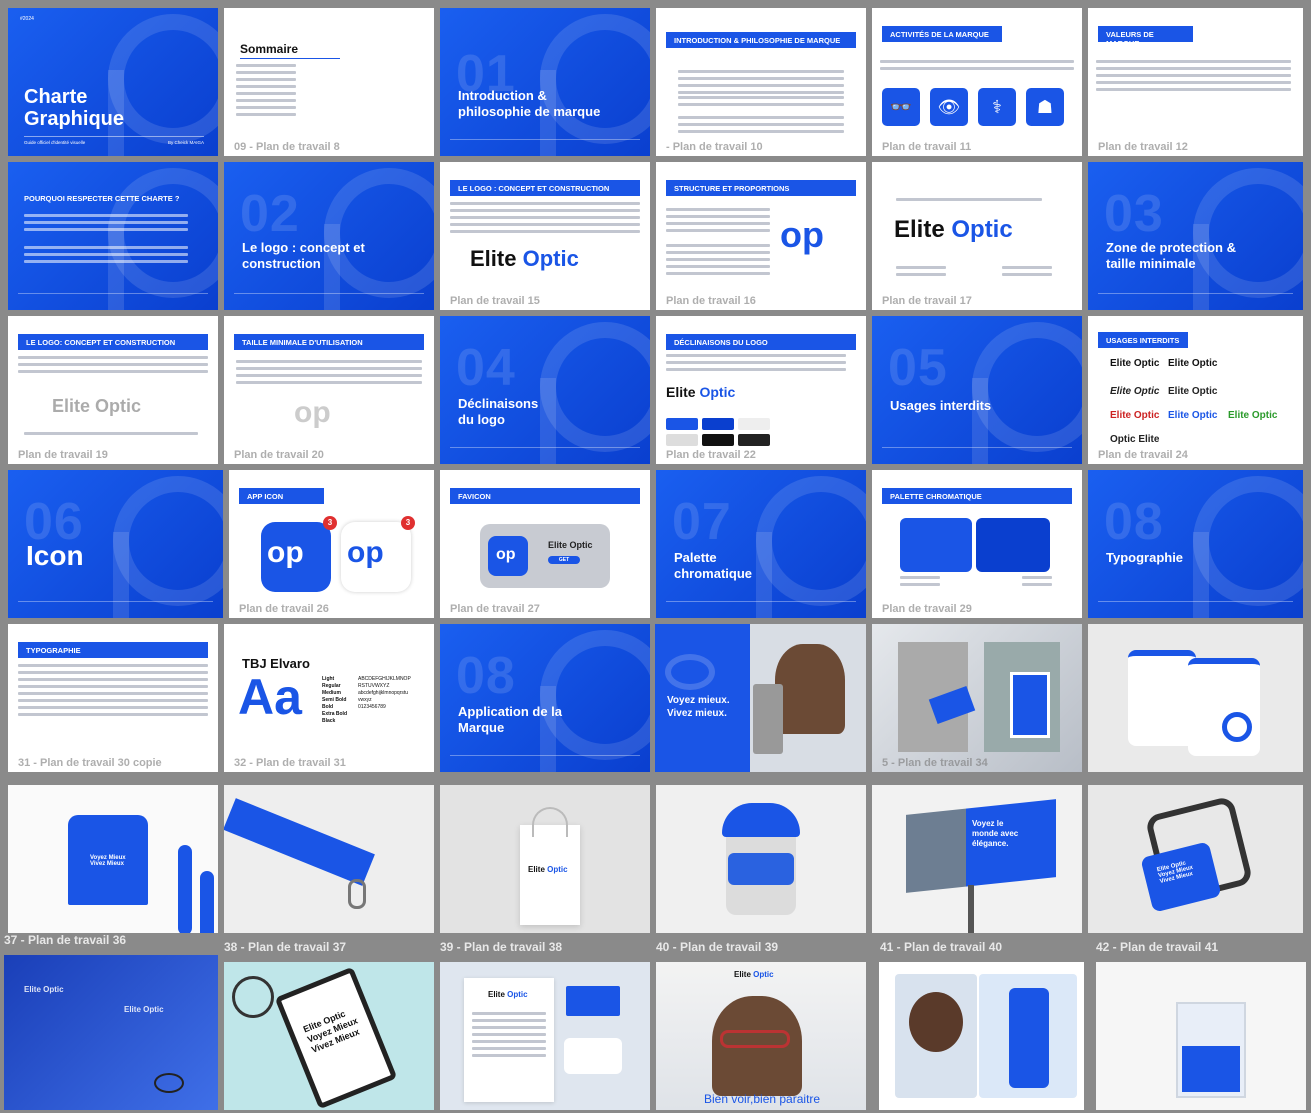 This screenshot has height=1113, width=1311. What do you see at coordinates (927, 609) in the screenshot?
I see `artboard-label: Plan de travail 29` at bounding box center [927, 609].